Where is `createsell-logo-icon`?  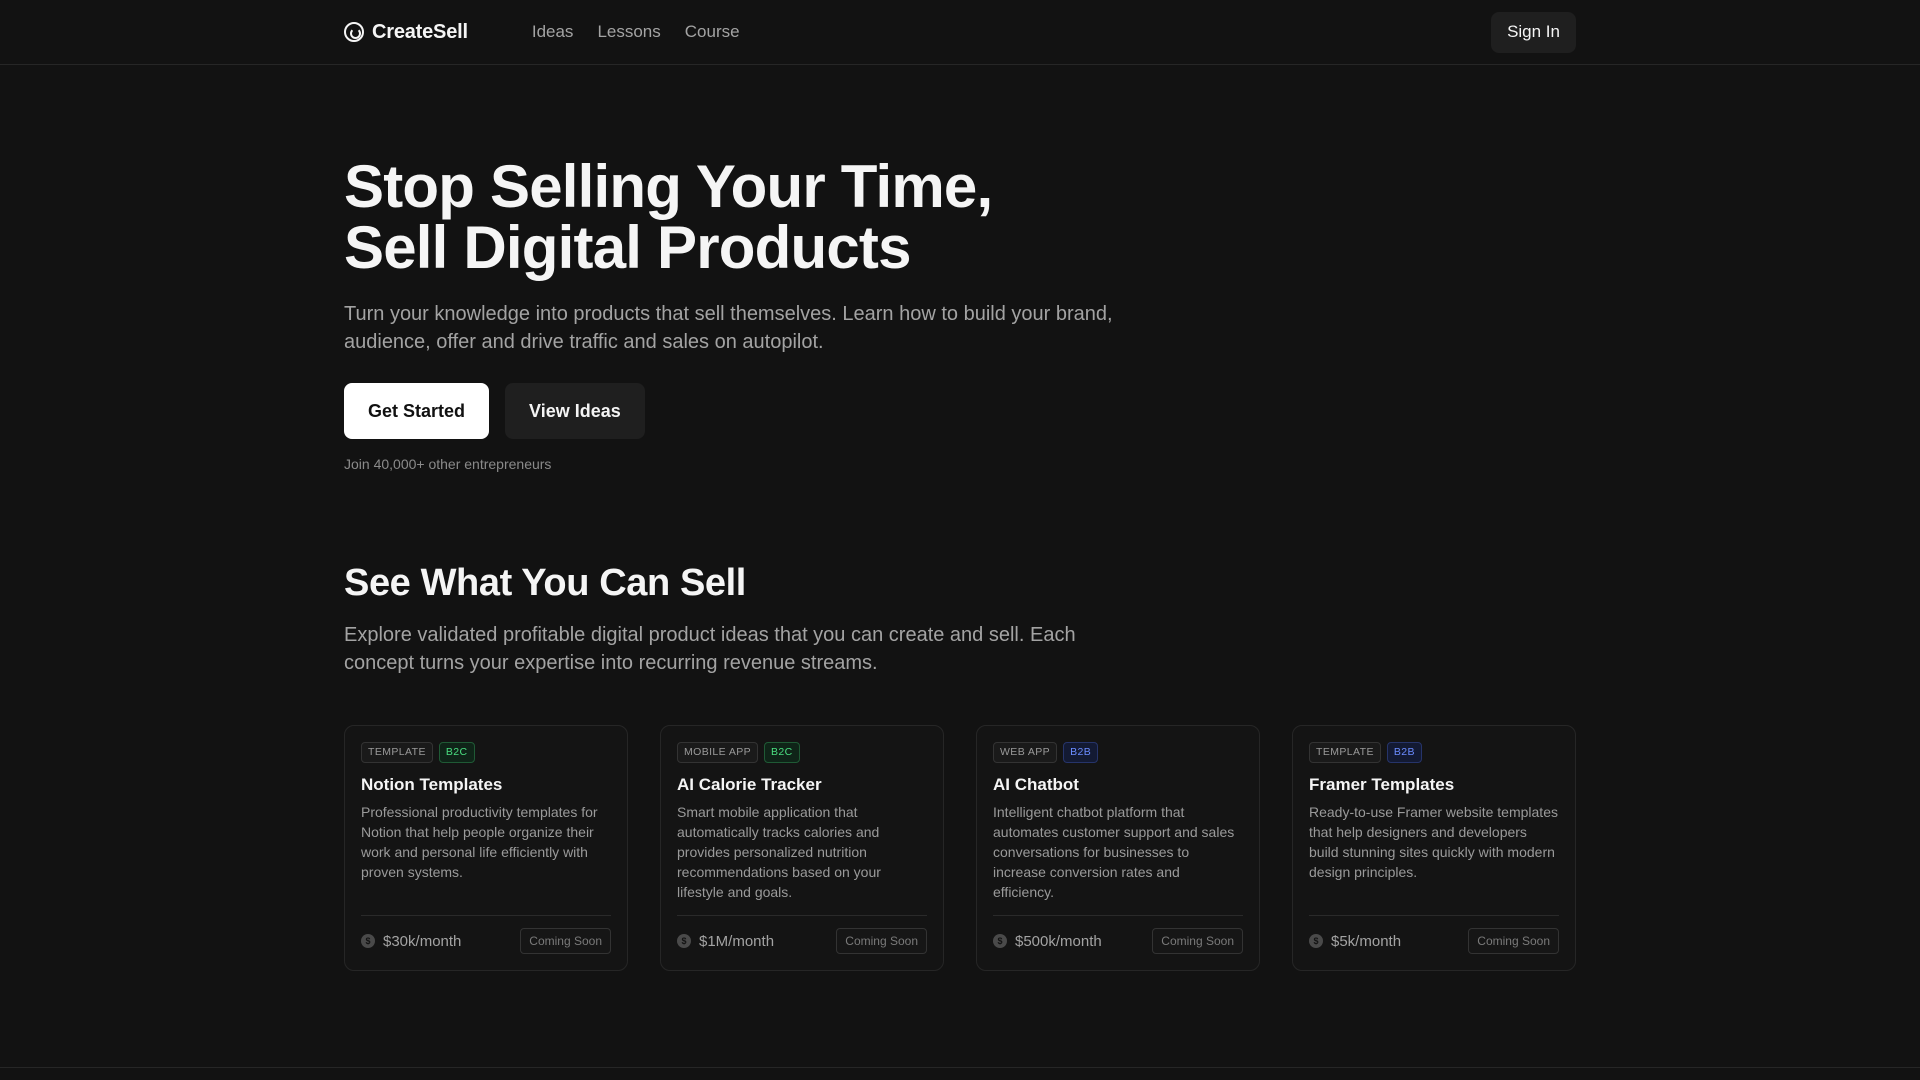
createsell-logo-icon is located at coordinates (354, 32).